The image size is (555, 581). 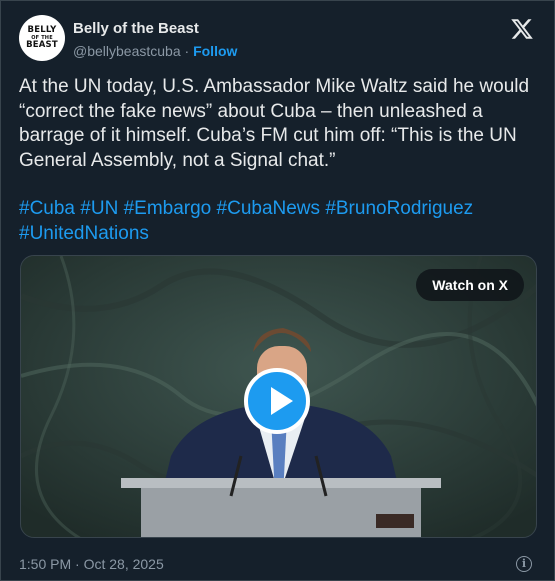 What do you see at coordinates (522, 29) in the screenshot?
I see `x-logo-icon` at bounding box center [522, 29].